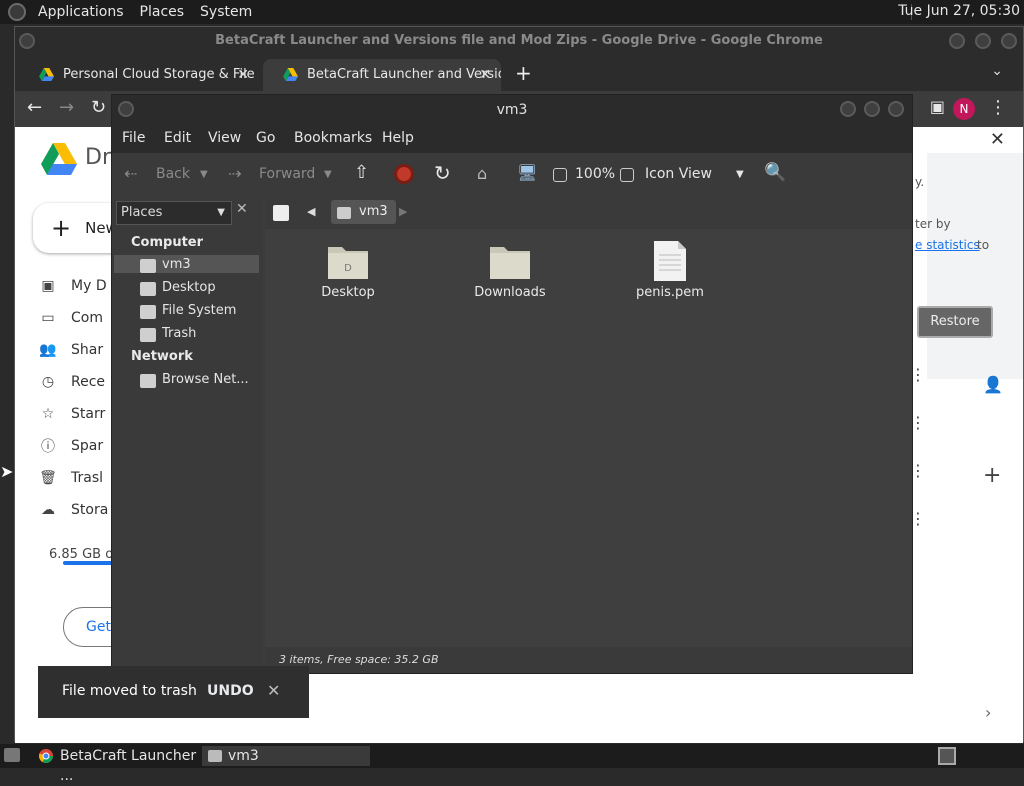 This screenshot has width=1024, height=786. I want to click on add-addon-icon: +, so click(992, 475).